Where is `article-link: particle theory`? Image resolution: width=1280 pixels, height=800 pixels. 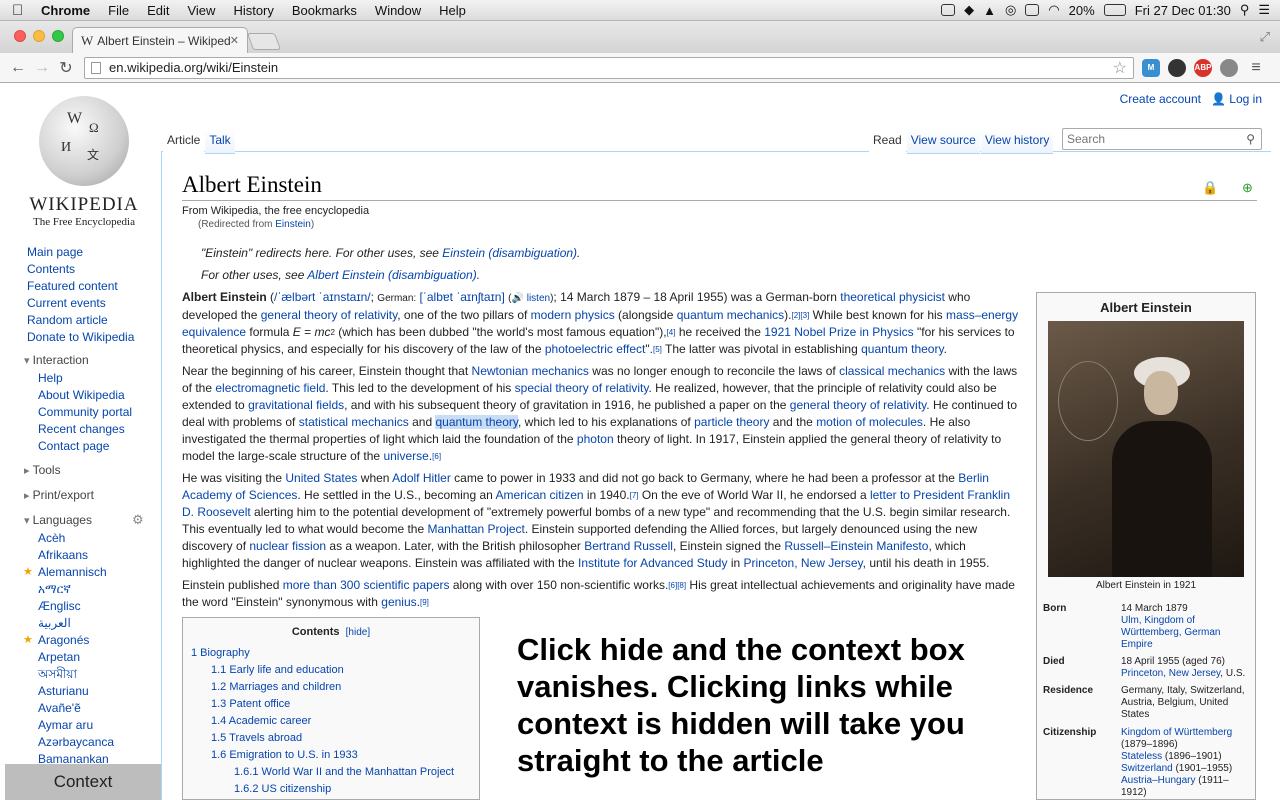 article-link: particle theory is located at coordinates (731, 422).